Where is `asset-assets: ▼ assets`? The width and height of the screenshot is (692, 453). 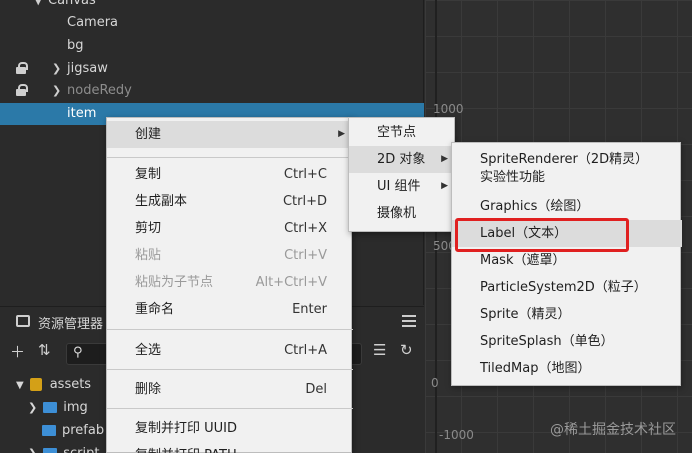 asset-assets: ▼ assets is located at coordinates (53, 385).